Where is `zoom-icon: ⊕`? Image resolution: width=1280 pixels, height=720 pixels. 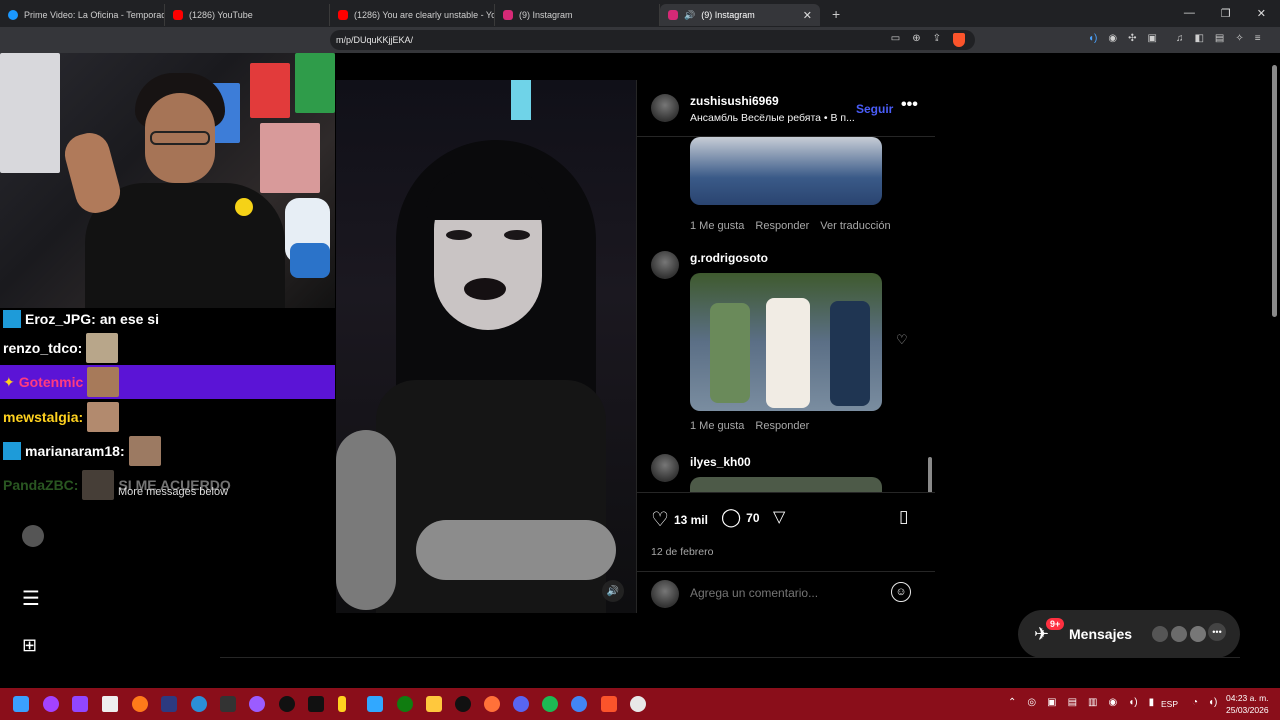 zoom-icon: ⊕ is located at coordinates (916, 40).